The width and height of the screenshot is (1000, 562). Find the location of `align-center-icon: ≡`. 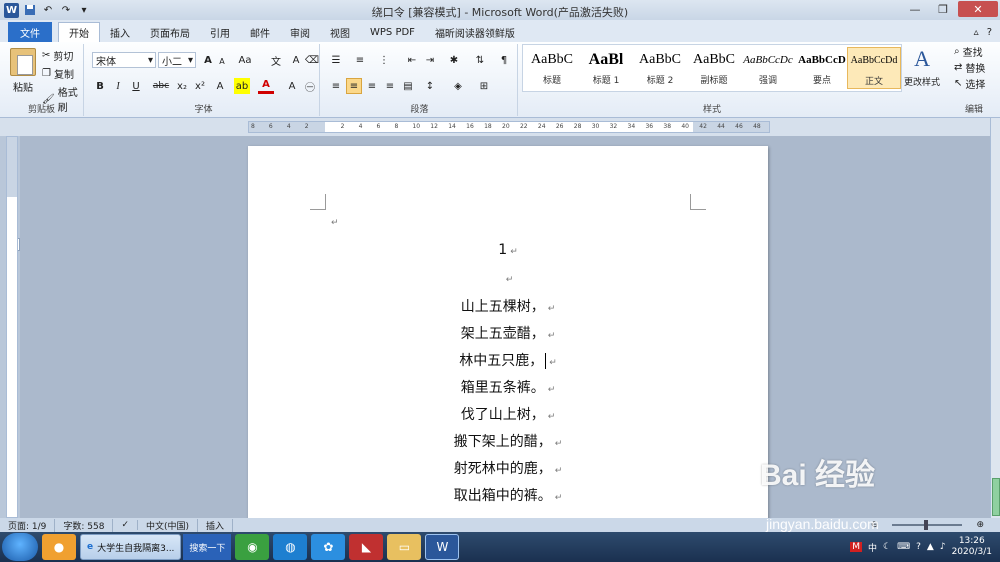

align-center-icon: ≡ is located at coordinates (354, 86).